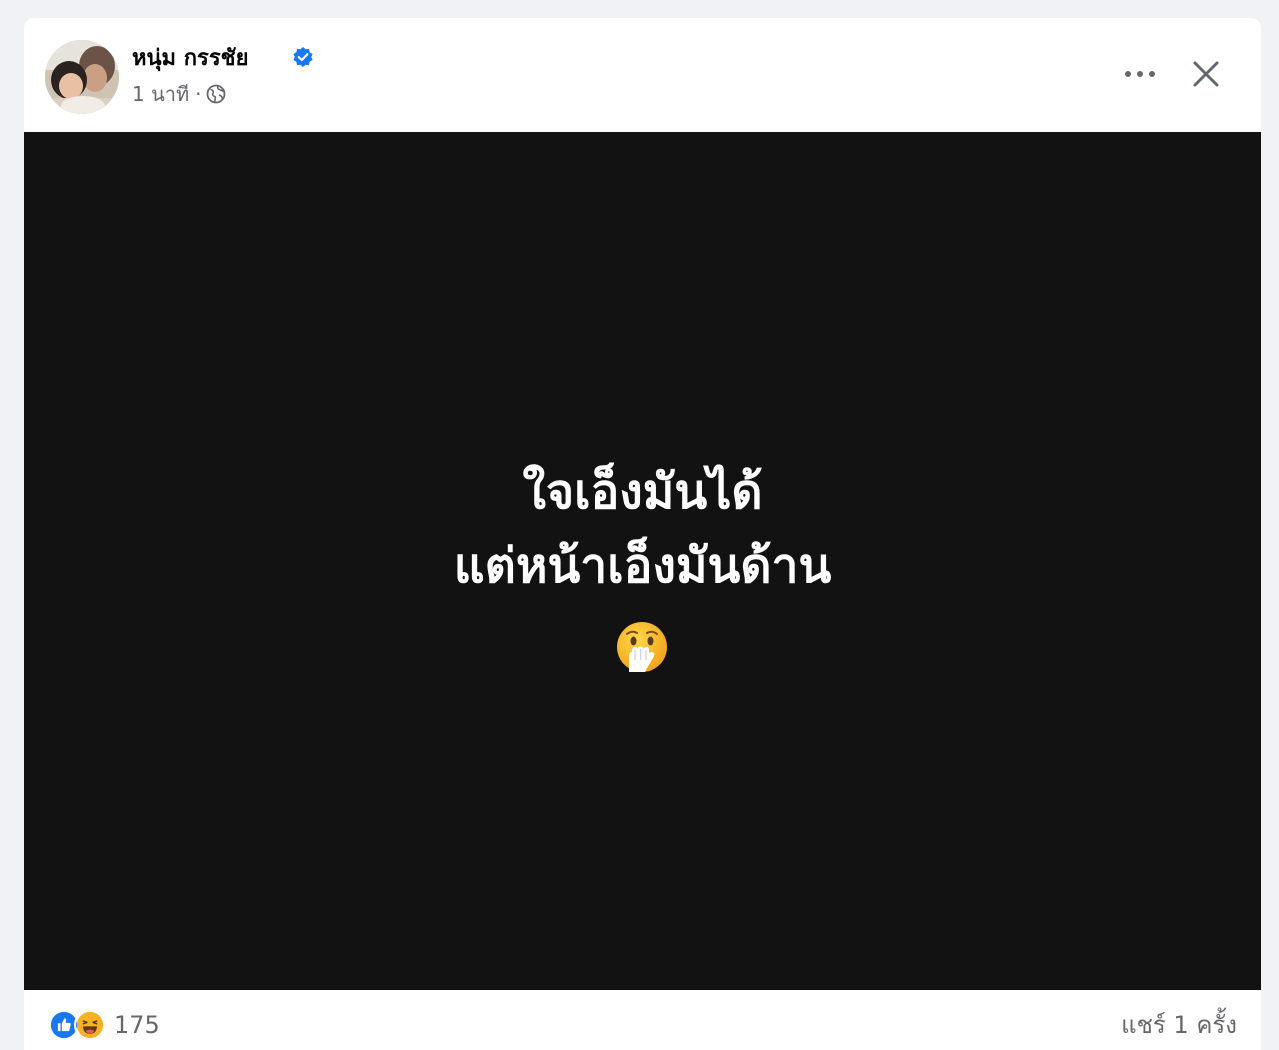  Describe the element at coordinates (82, 77) in the screenshot. I see `author-avatar` at that location.